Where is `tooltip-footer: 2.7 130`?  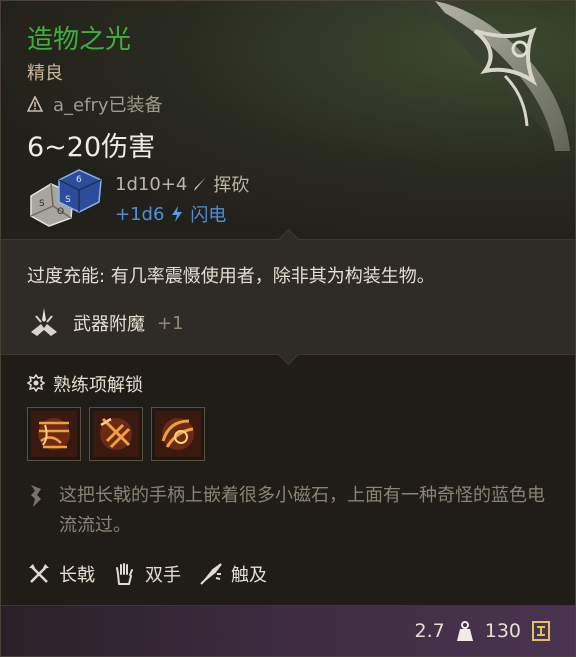 tooltip-footer: 2.7 130 is located at coordinates (288, 630).